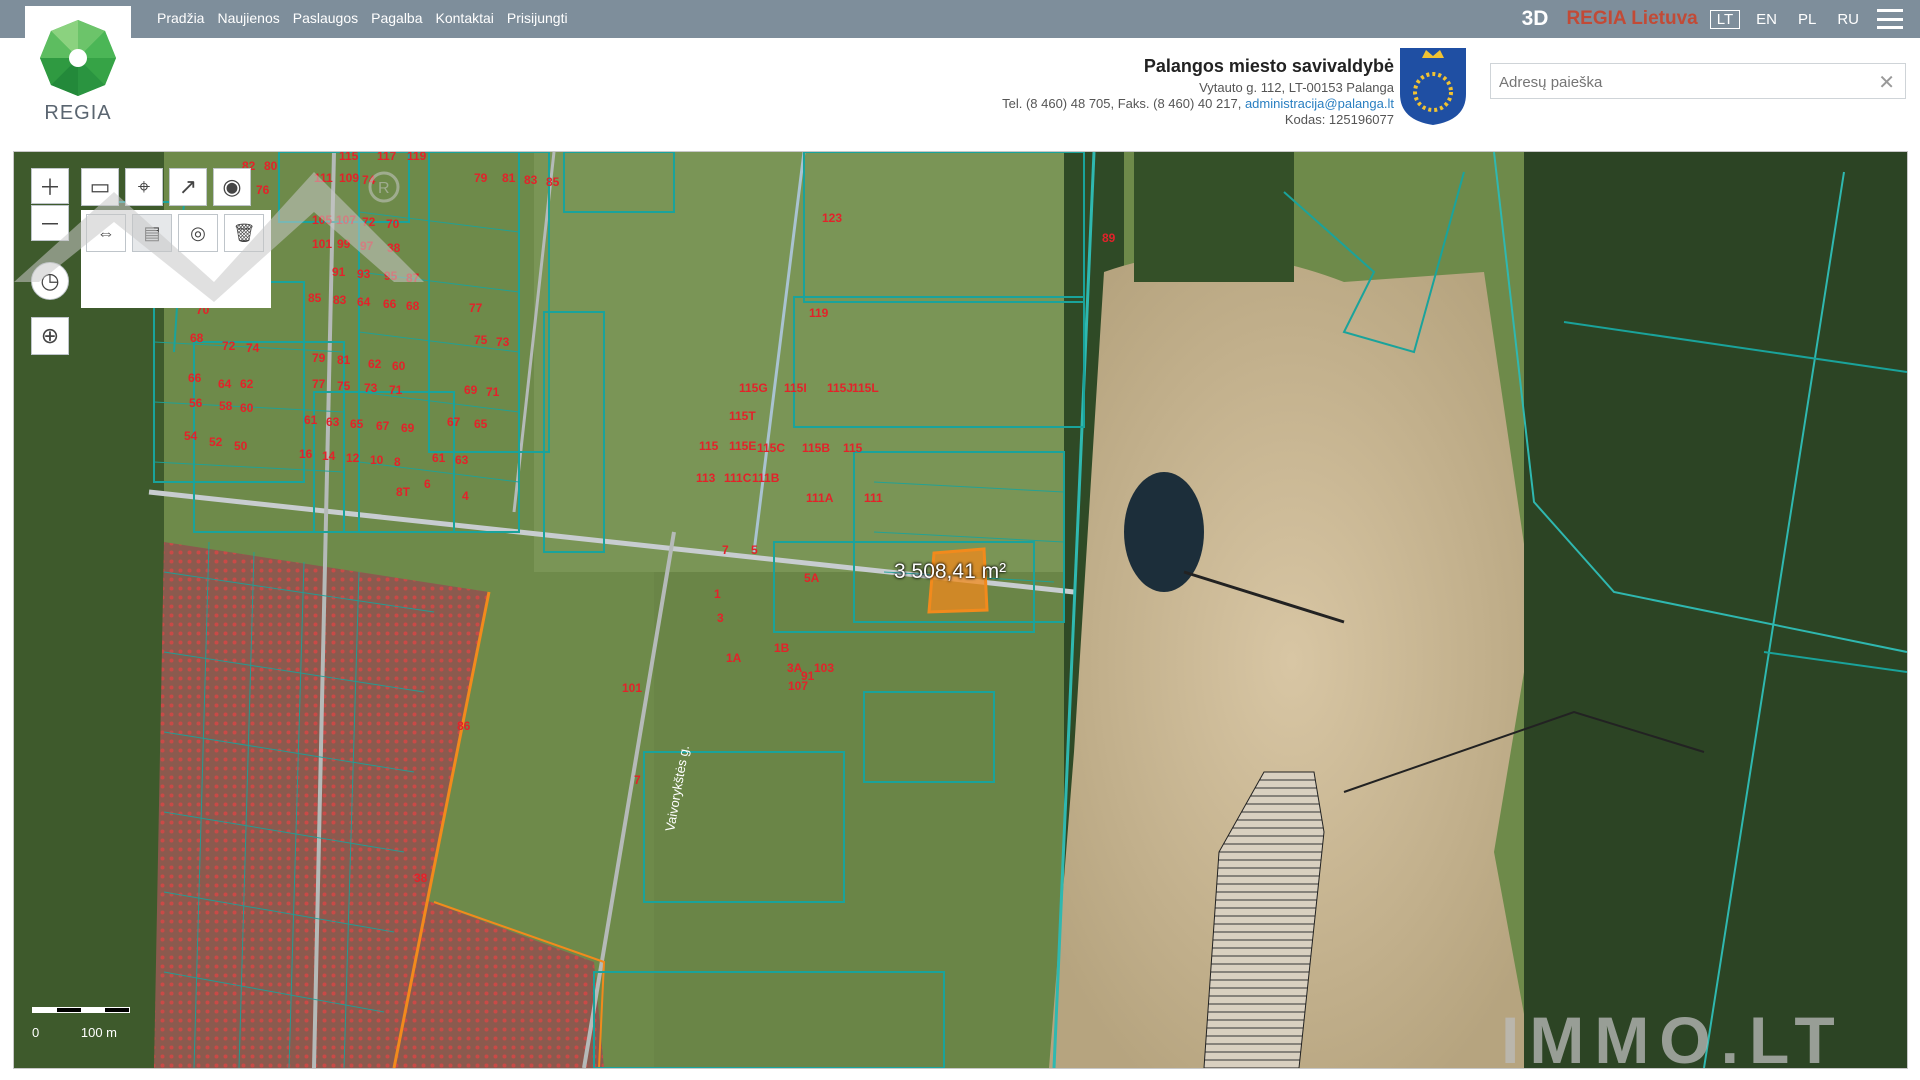 Image resolution: width=1920 pixels, height=1080 pixels. What do you see at coordinates (306, 454) in the screenshot?
I see `parcel-label: 16` at bounding box center [306, 454].